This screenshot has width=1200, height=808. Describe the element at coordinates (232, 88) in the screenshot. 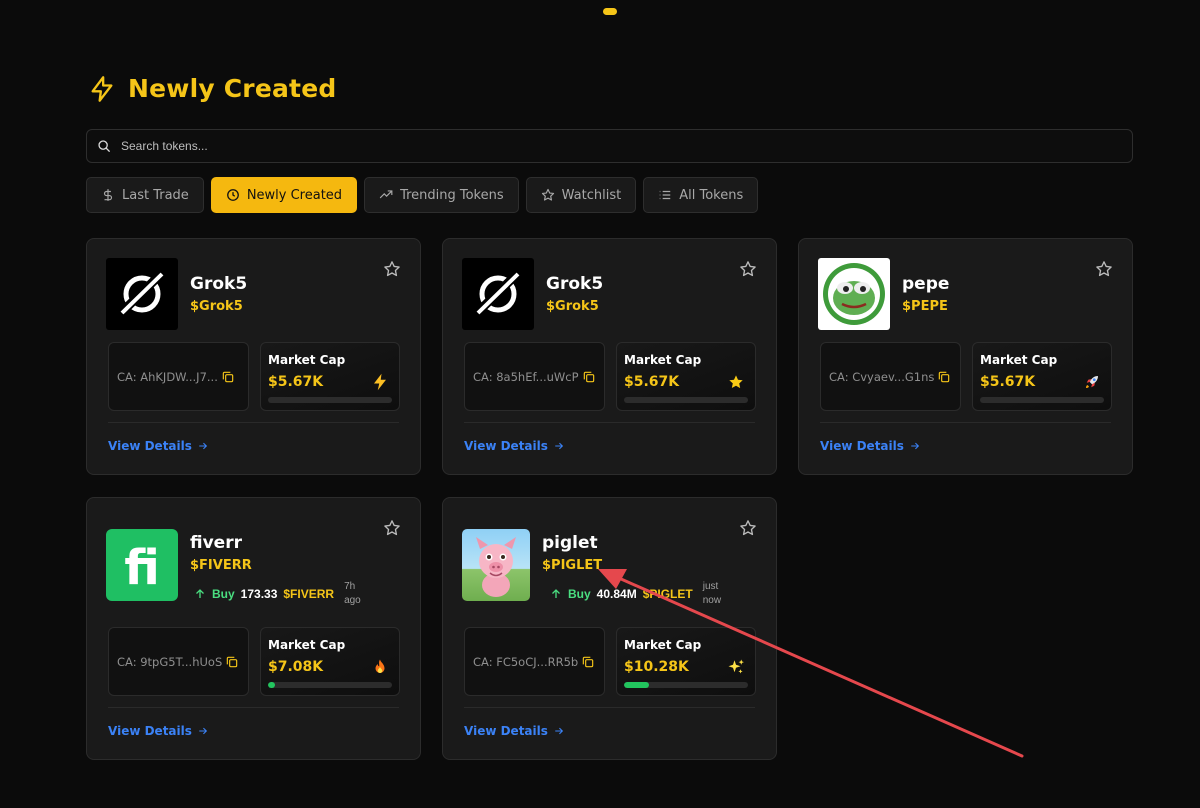

I see `page-title: Newly Created` at that location.